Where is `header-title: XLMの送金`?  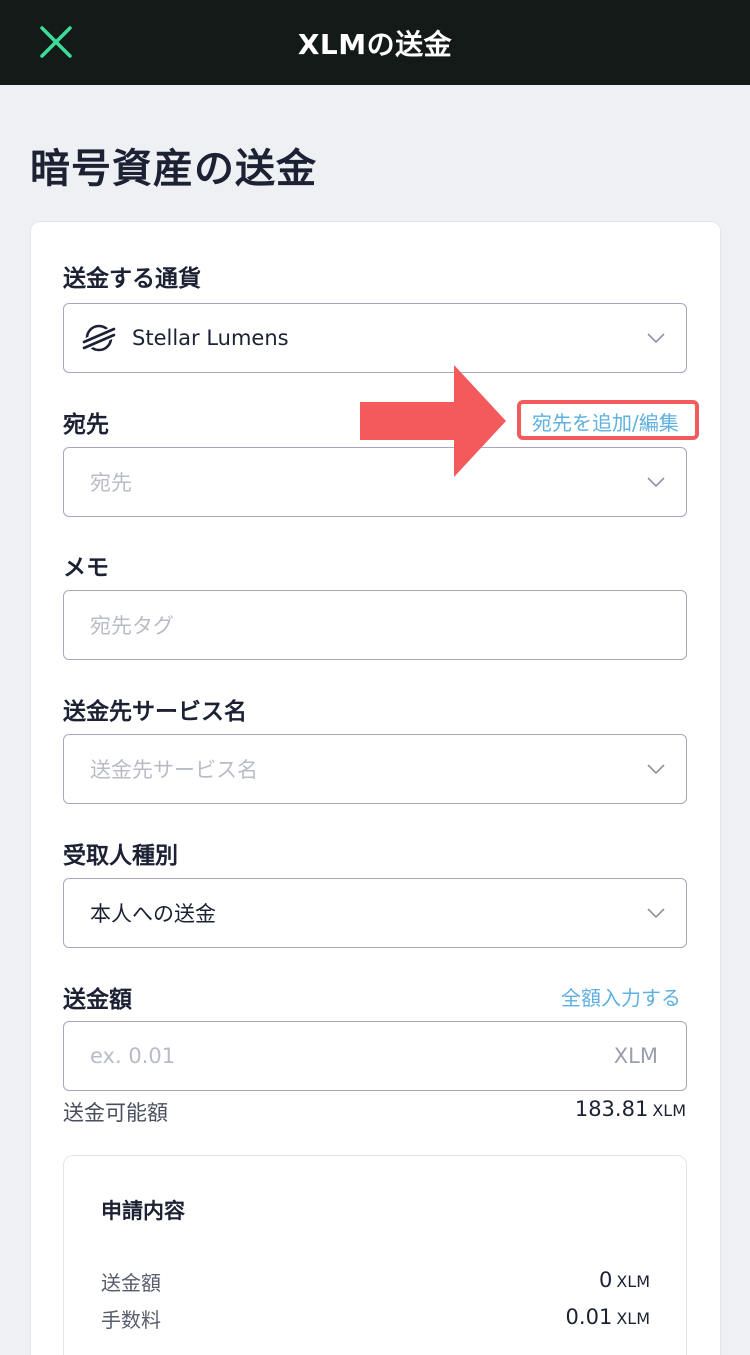
header-title: XLMの送金 is located at coordinates (375, 44).